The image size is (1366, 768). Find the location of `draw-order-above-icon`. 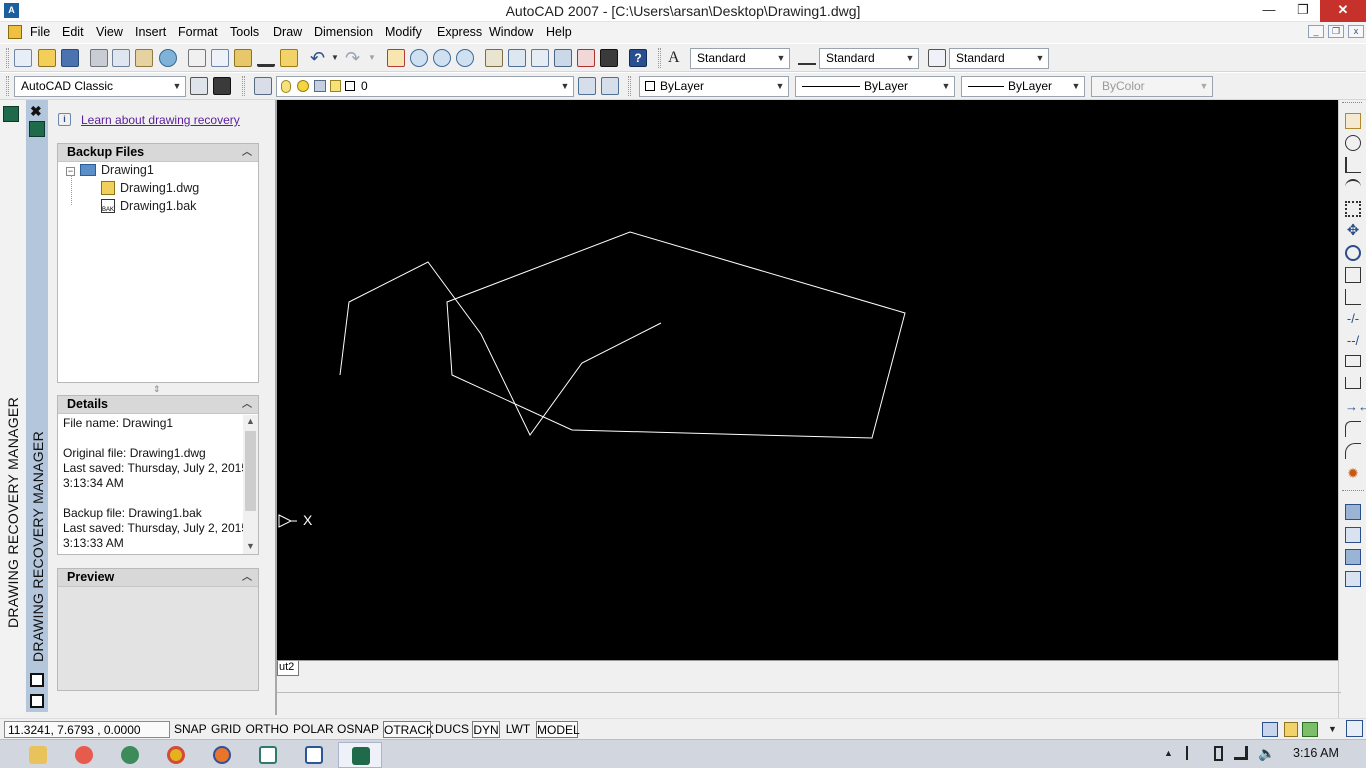

draw-order-above-icon is located at coordinates (1353, 557).